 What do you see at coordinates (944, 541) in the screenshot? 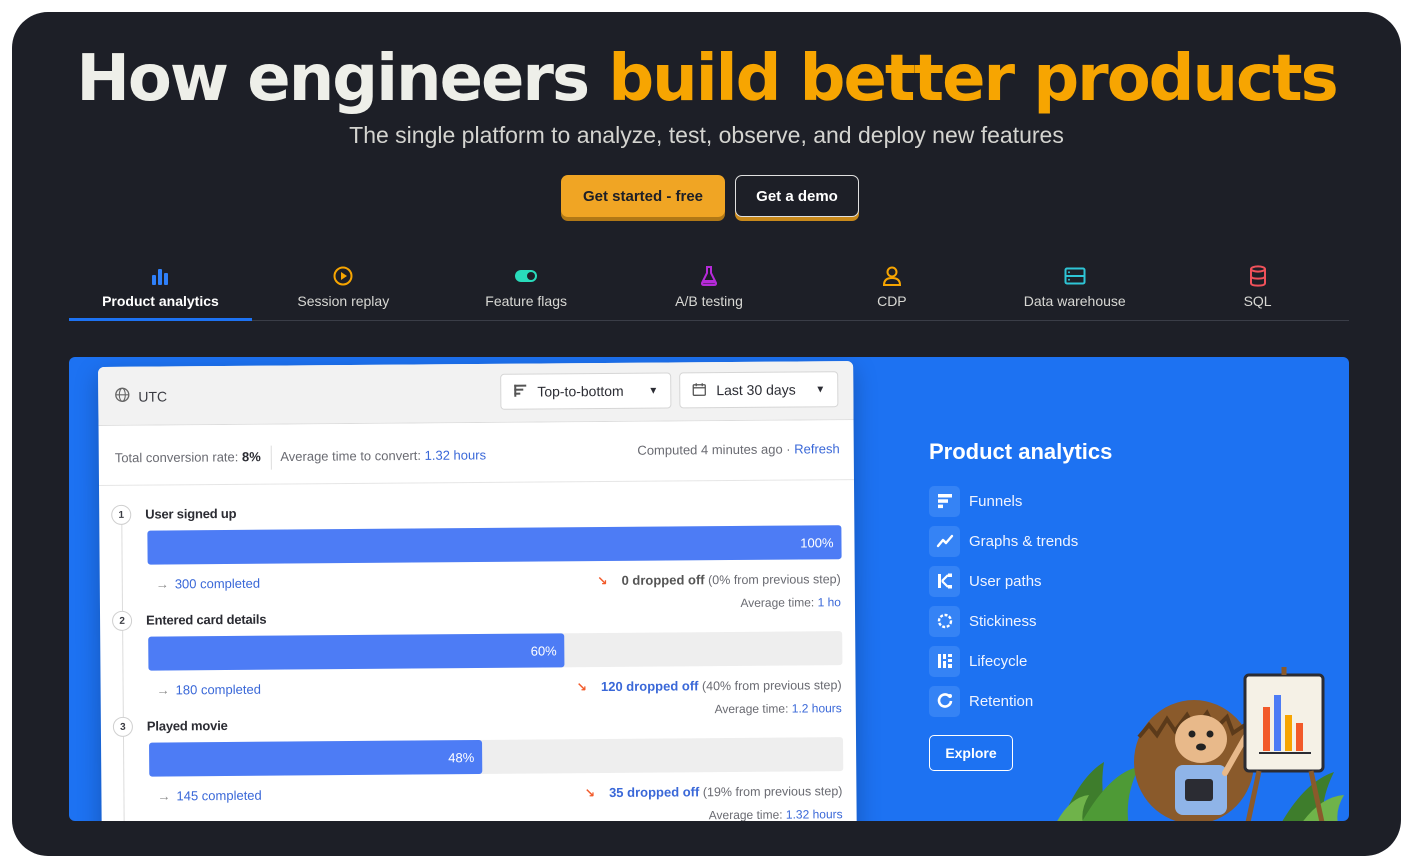
I see `trend-icon` at bounding box center [944, 541].